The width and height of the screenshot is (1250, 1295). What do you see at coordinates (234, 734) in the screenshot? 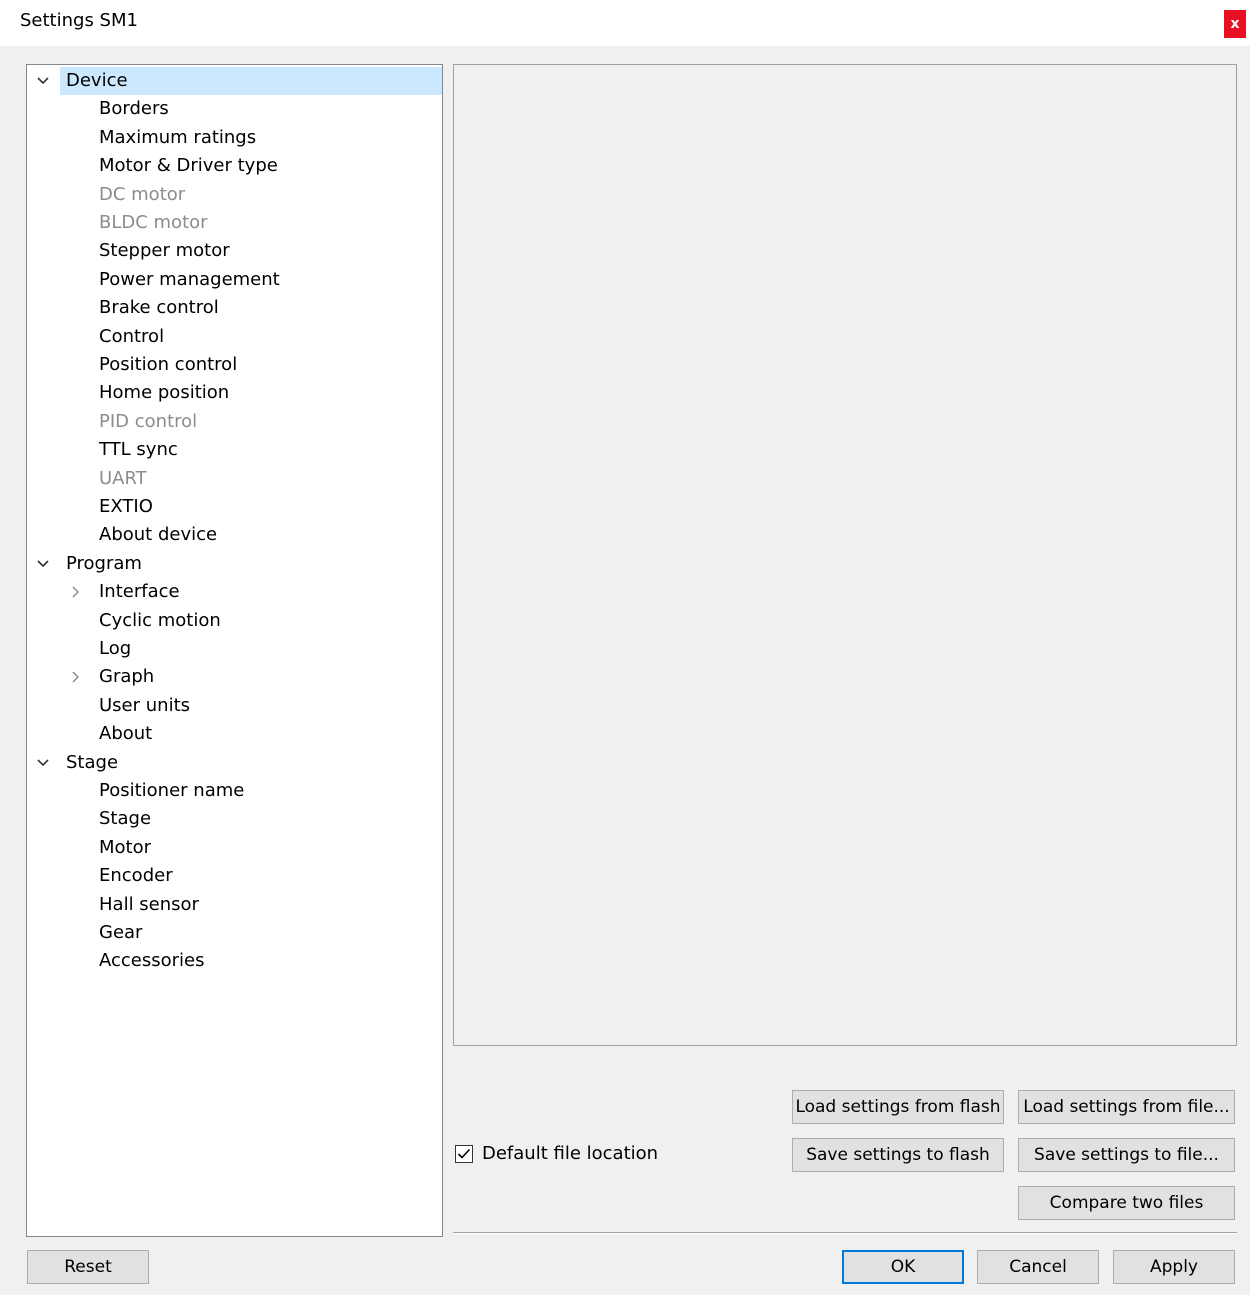
I see `tree-item: About` at bounding box center [234, 734].